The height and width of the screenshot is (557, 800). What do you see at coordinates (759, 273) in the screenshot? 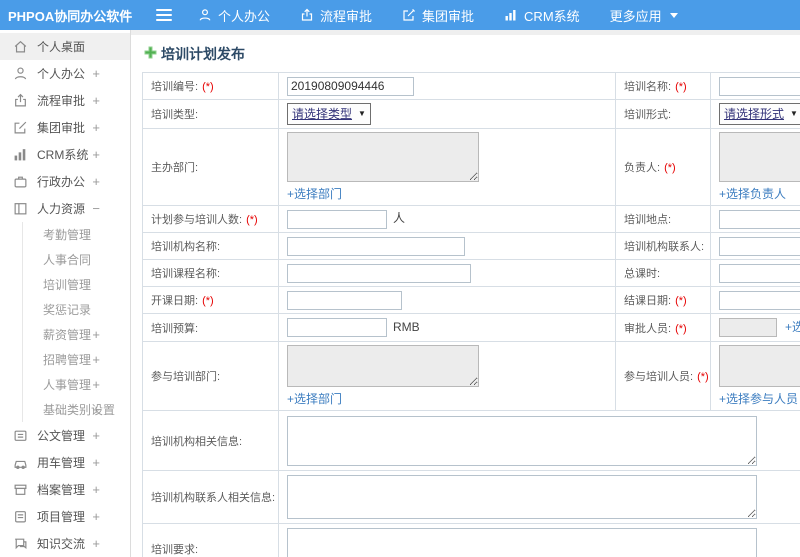
I see `total-hours-input` at bounding box center [759, 273].